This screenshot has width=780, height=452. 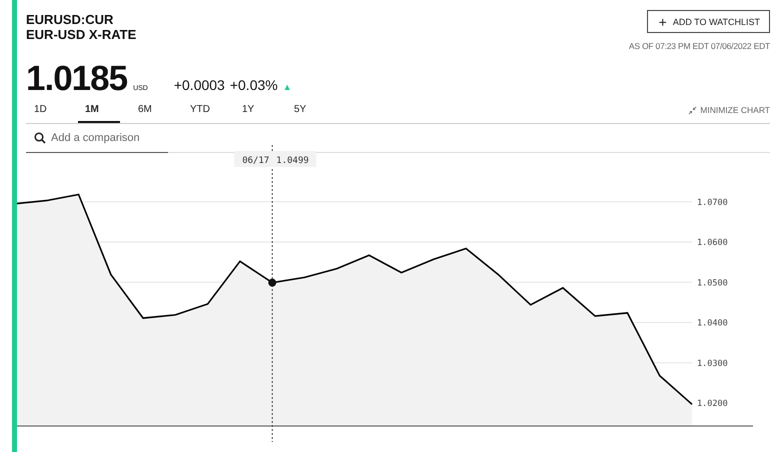 What do you see at coordinates (272, 282) in the screenshot?
I see `hover-point` at bounding box center [272, 282].